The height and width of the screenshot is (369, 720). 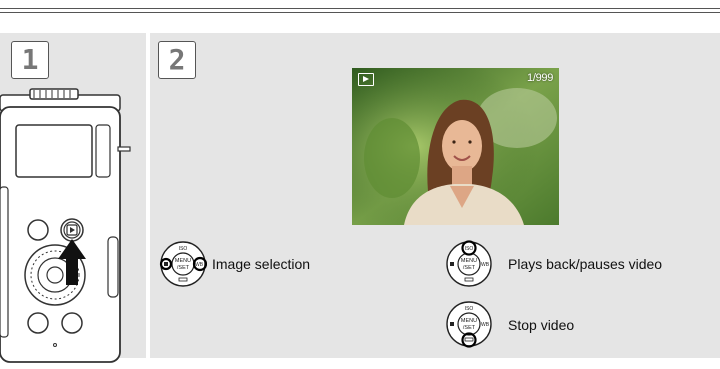 I want to click on image-counter: 1/999, so click(x=540, y=78).